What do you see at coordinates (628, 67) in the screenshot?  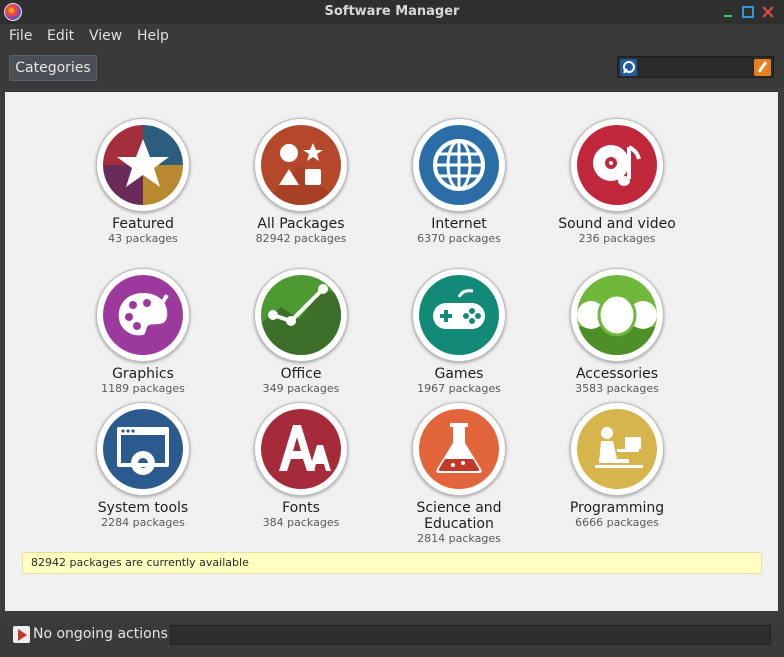 I see `search-icon` at bounding box center [628, 67].